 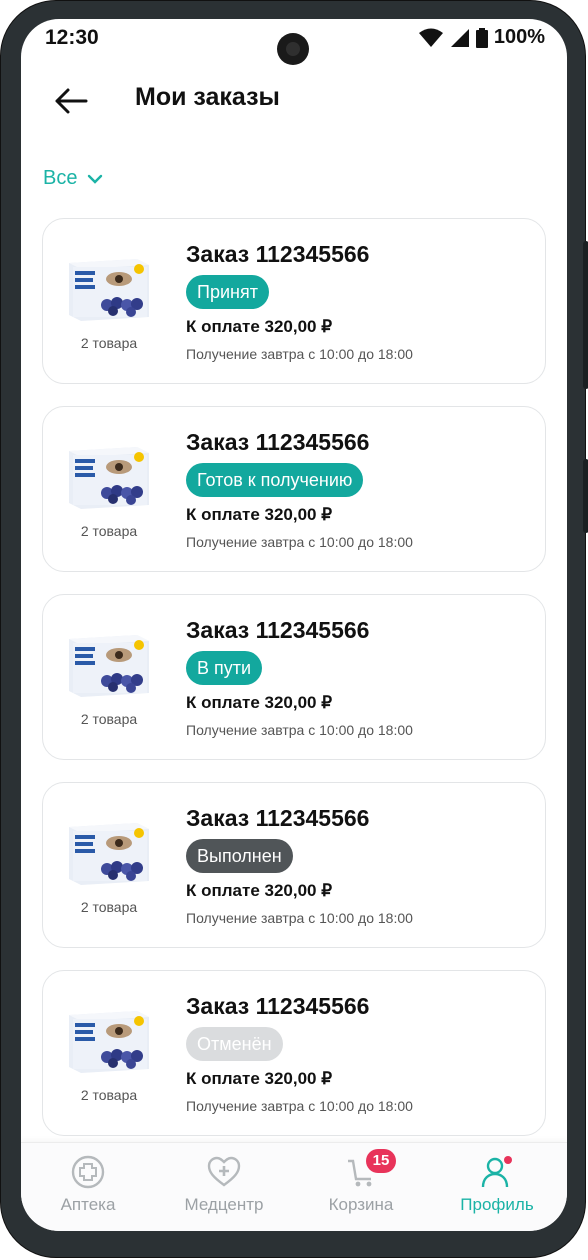 I want to click on tab-label: Корзина, so click(x=361, y=1204).